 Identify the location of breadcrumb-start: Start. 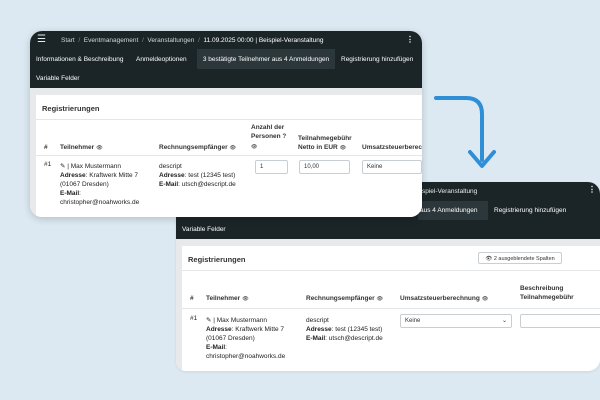
(68, 40).